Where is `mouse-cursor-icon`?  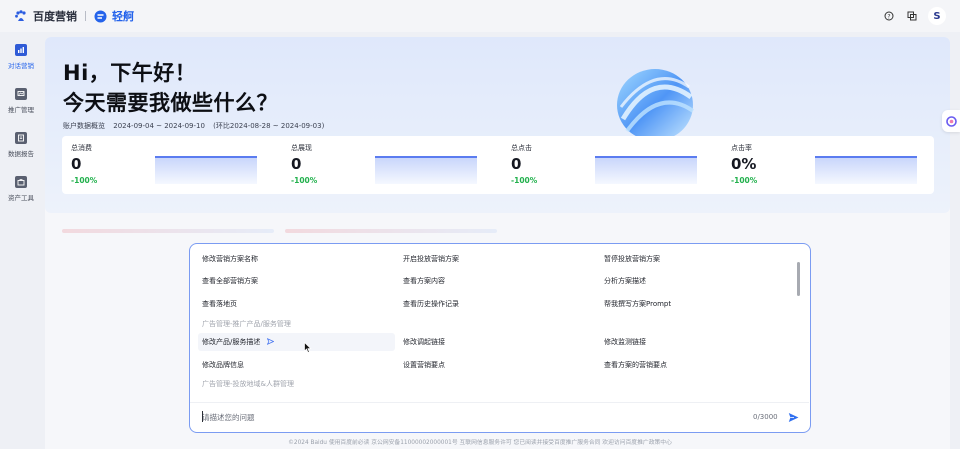 mouse-cursor-icon is located at coordinates (308, 348).